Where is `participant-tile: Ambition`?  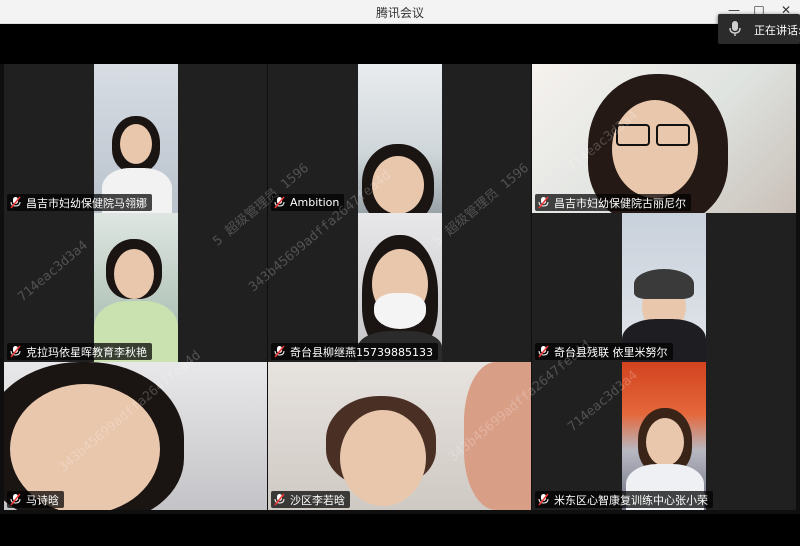 participant-tile: Ambition is located at coordinates (399, 138).